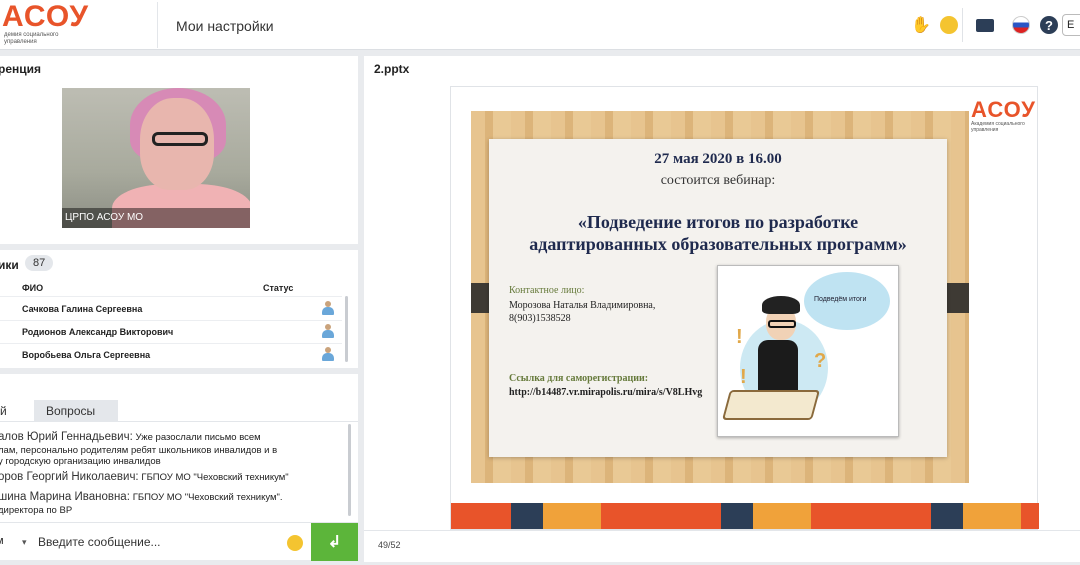 This screenshot has height=565, width=1080. I want to click on participant-row: Родионов Александр Викторович, so click(171, 332).